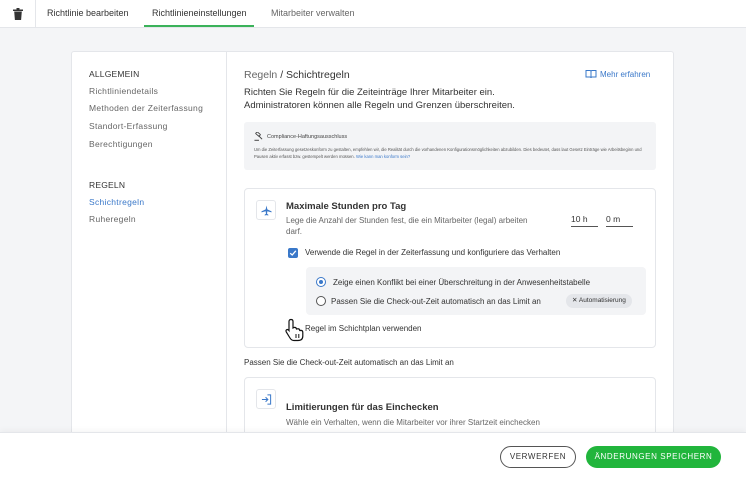 The image size is (746, 486). I want to click on radio-auto-checkout, so click(321, 301).